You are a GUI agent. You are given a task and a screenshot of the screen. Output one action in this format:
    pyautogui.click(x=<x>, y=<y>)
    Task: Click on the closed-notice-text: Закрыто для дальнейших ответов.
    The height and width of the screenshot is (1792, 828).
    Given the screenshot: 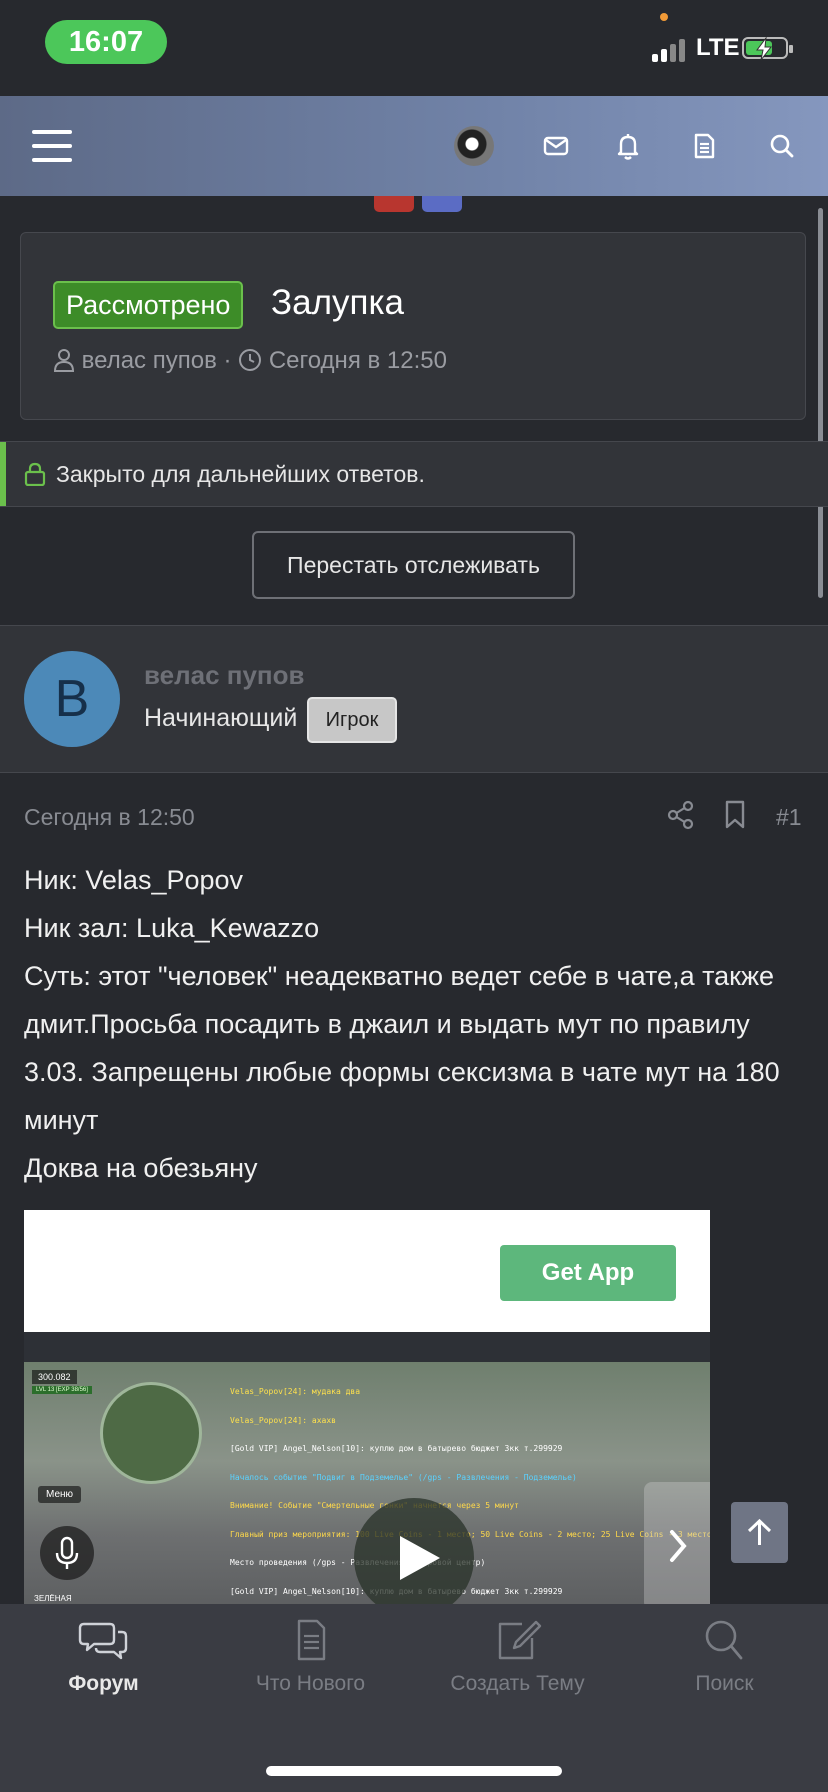 What is the action you would take?
    pyautogui.click(x=240, y=474)
    